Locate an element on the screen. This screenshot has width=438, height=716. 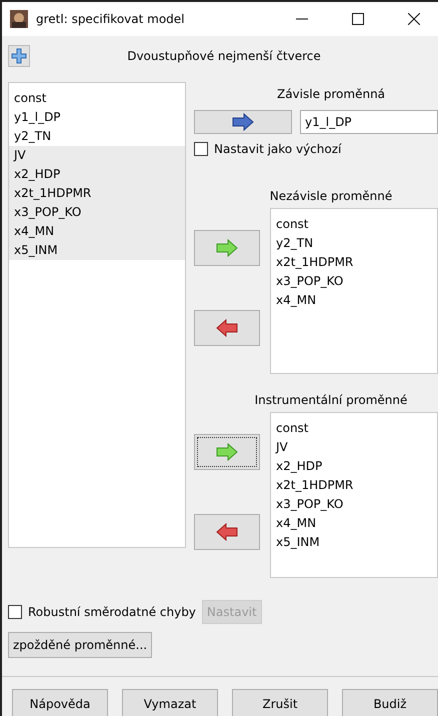
checkbox-label: Robustní směrodatné chyby is located at coordinates (112, 612).